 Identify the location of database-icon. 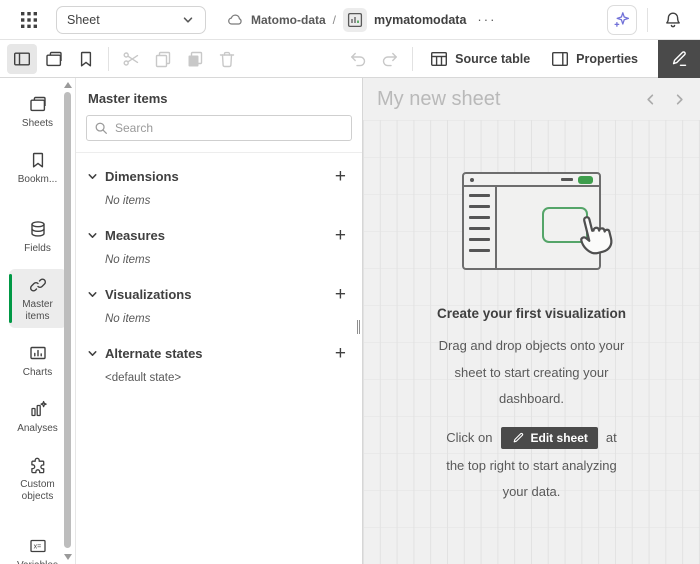
(38, 229).